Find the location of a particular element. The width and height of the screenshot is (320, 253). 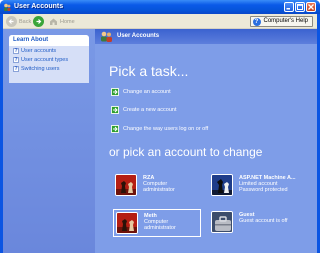

maximize-button is located at coordinates (300, 7).